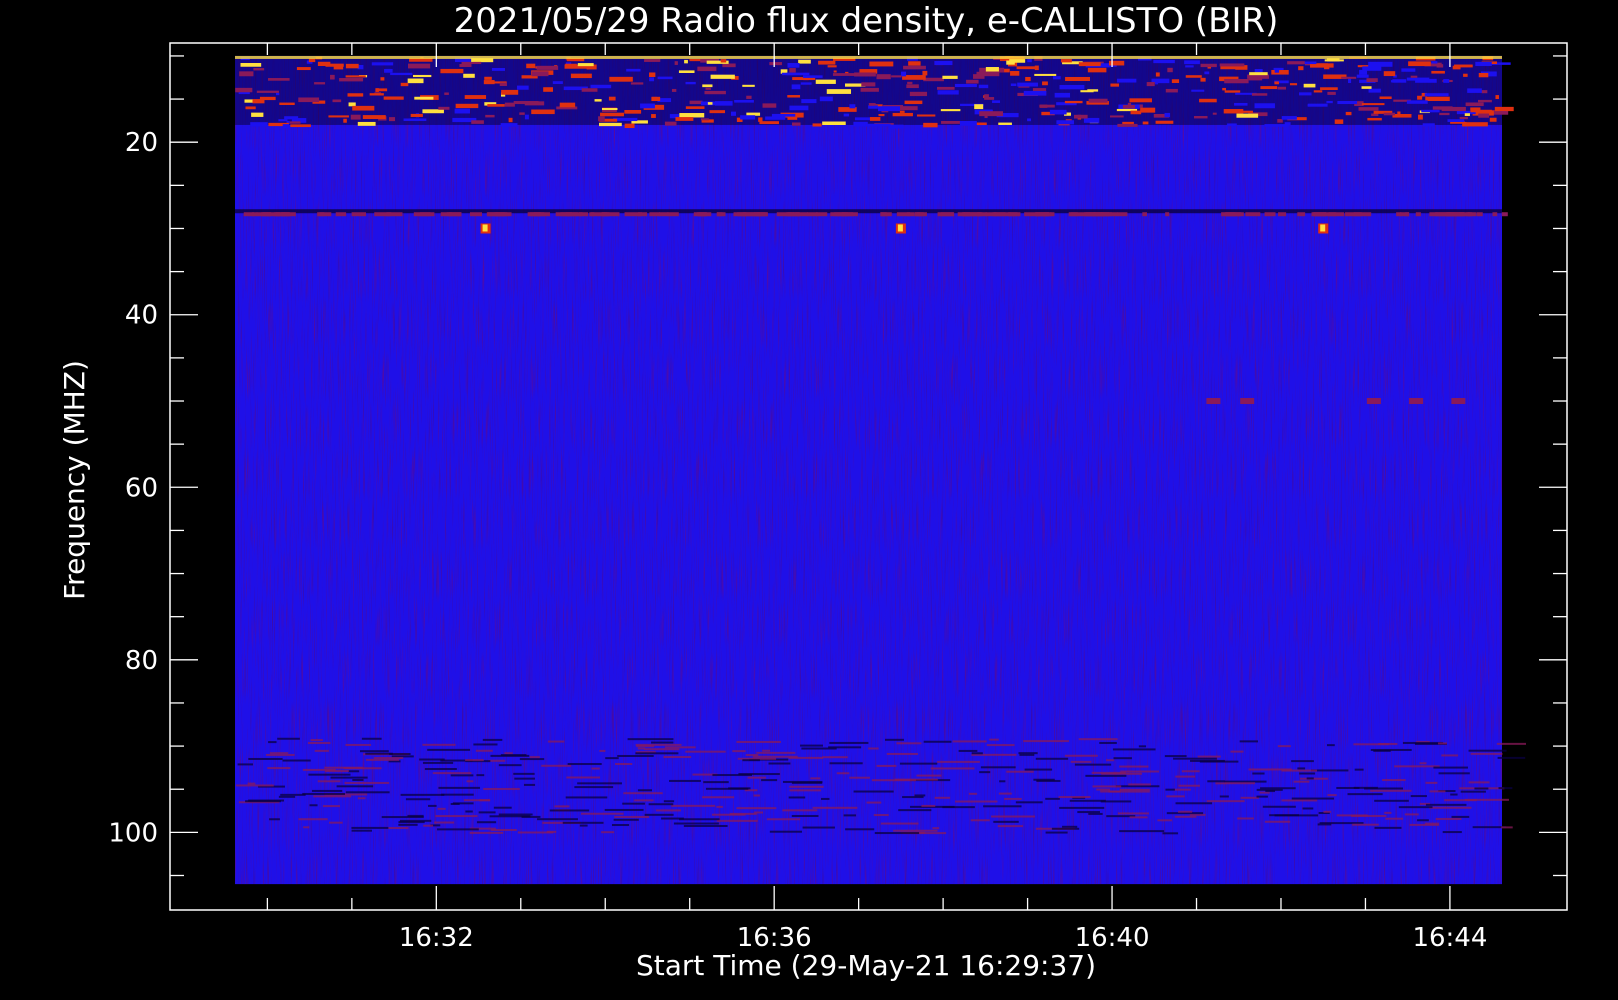 The width and height of the screenshot is (1618, 1000). Describe the element at coordinates (141, 143) in the screenshot. I see `y-tick-label: 20` at that location.